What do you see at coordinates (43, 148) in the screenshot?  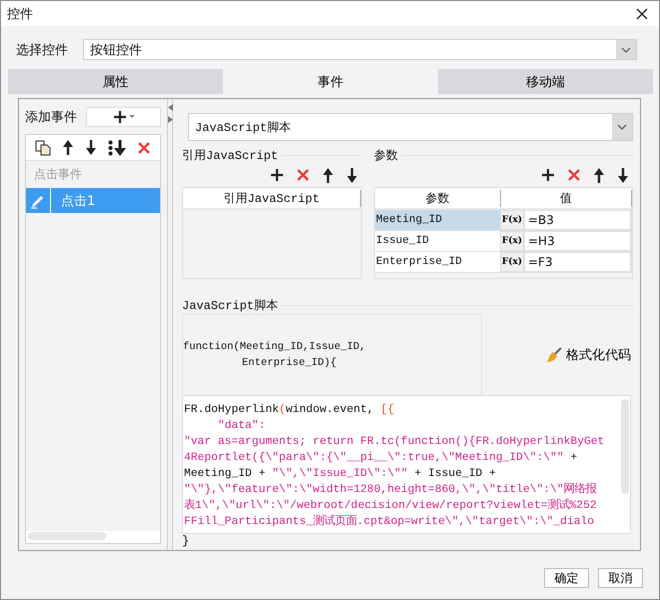 I see `copy-icon` at bounding box center [43, 148].